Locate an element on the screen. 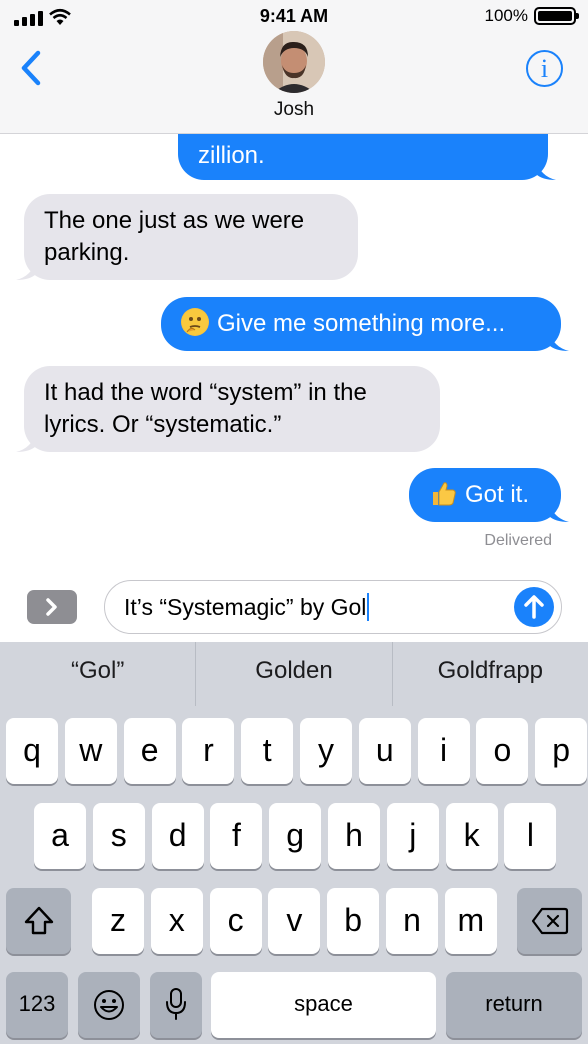  suggestion-2: Golden is located at coordinates (293, 674).